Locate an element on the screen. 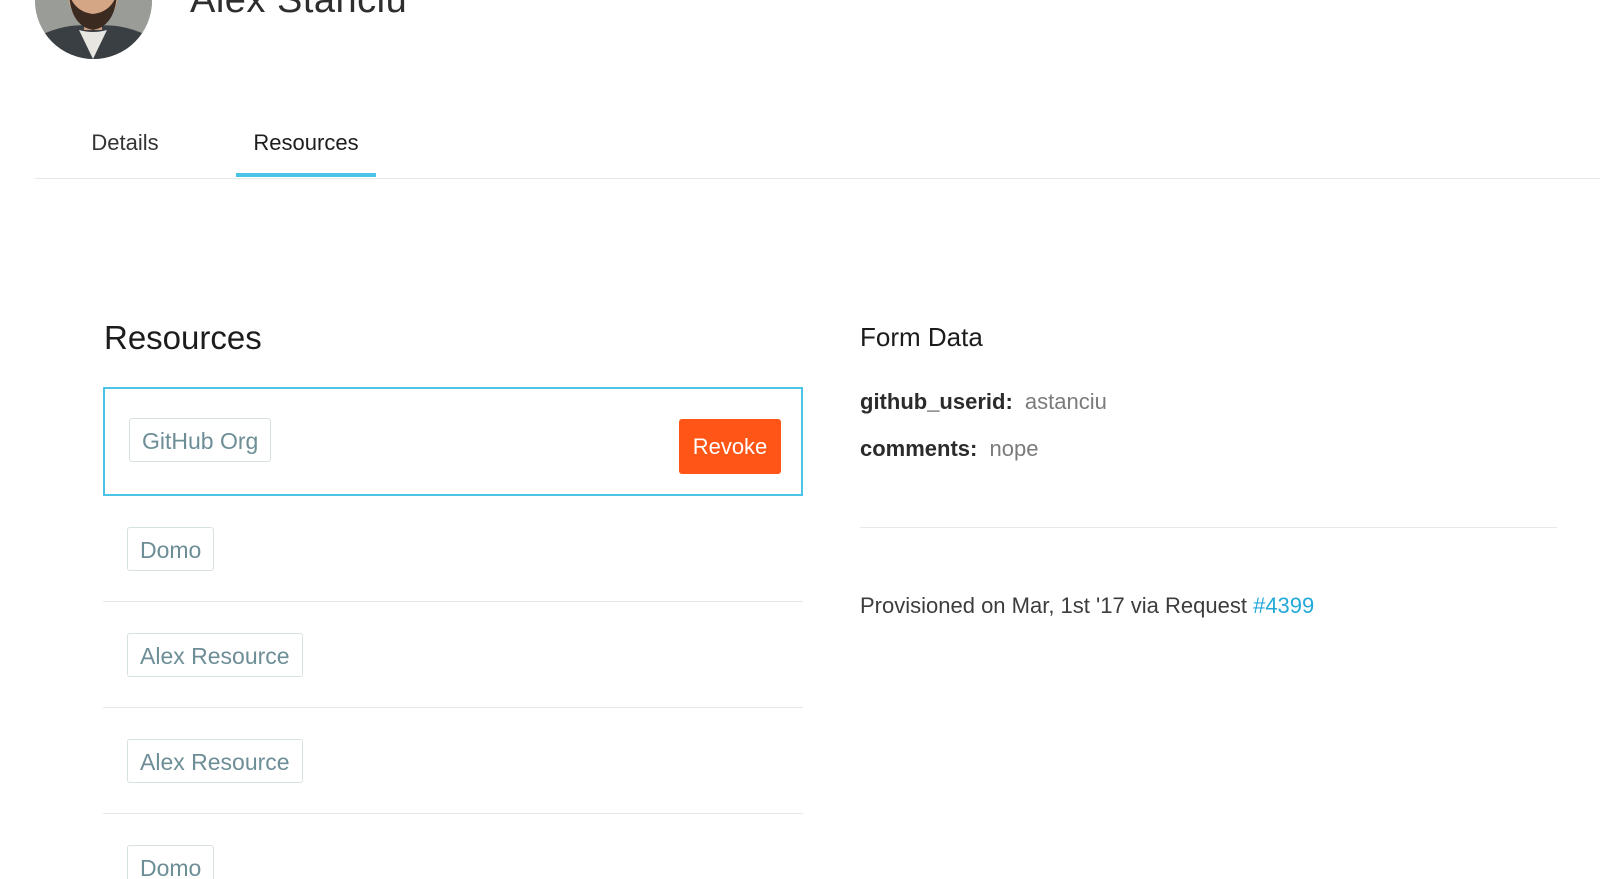 The height and width of the screenshot is (879, 1600). field-value: astanciu is located at coordinates (1065, 401).